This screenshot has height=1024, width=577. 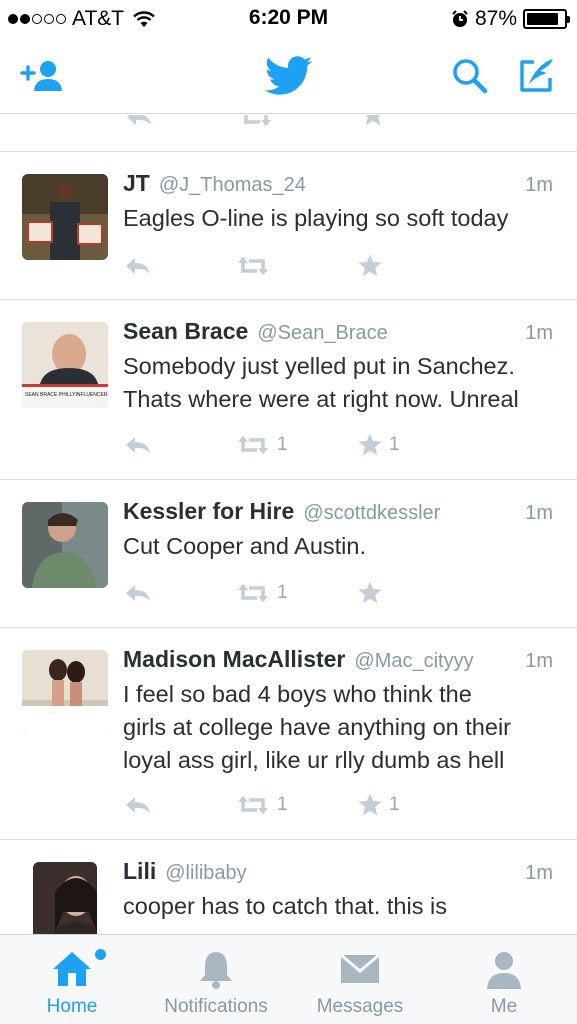 I want to click on user-handle: @J_Thomas_24, so click(x=232, y=185).